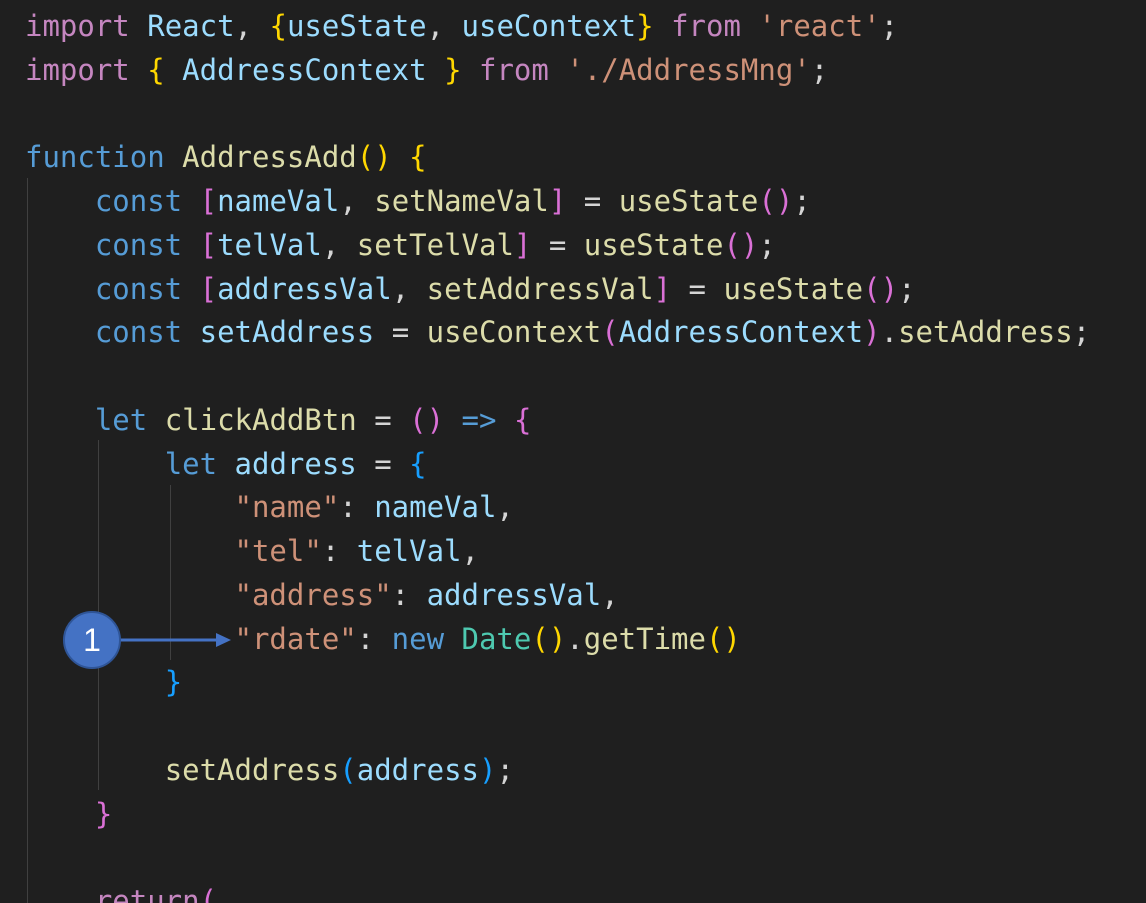 The image size is (1146, 903). Describe the element at coordinates (103, 813) in the screenshot. I see `code-token: }` at that location.